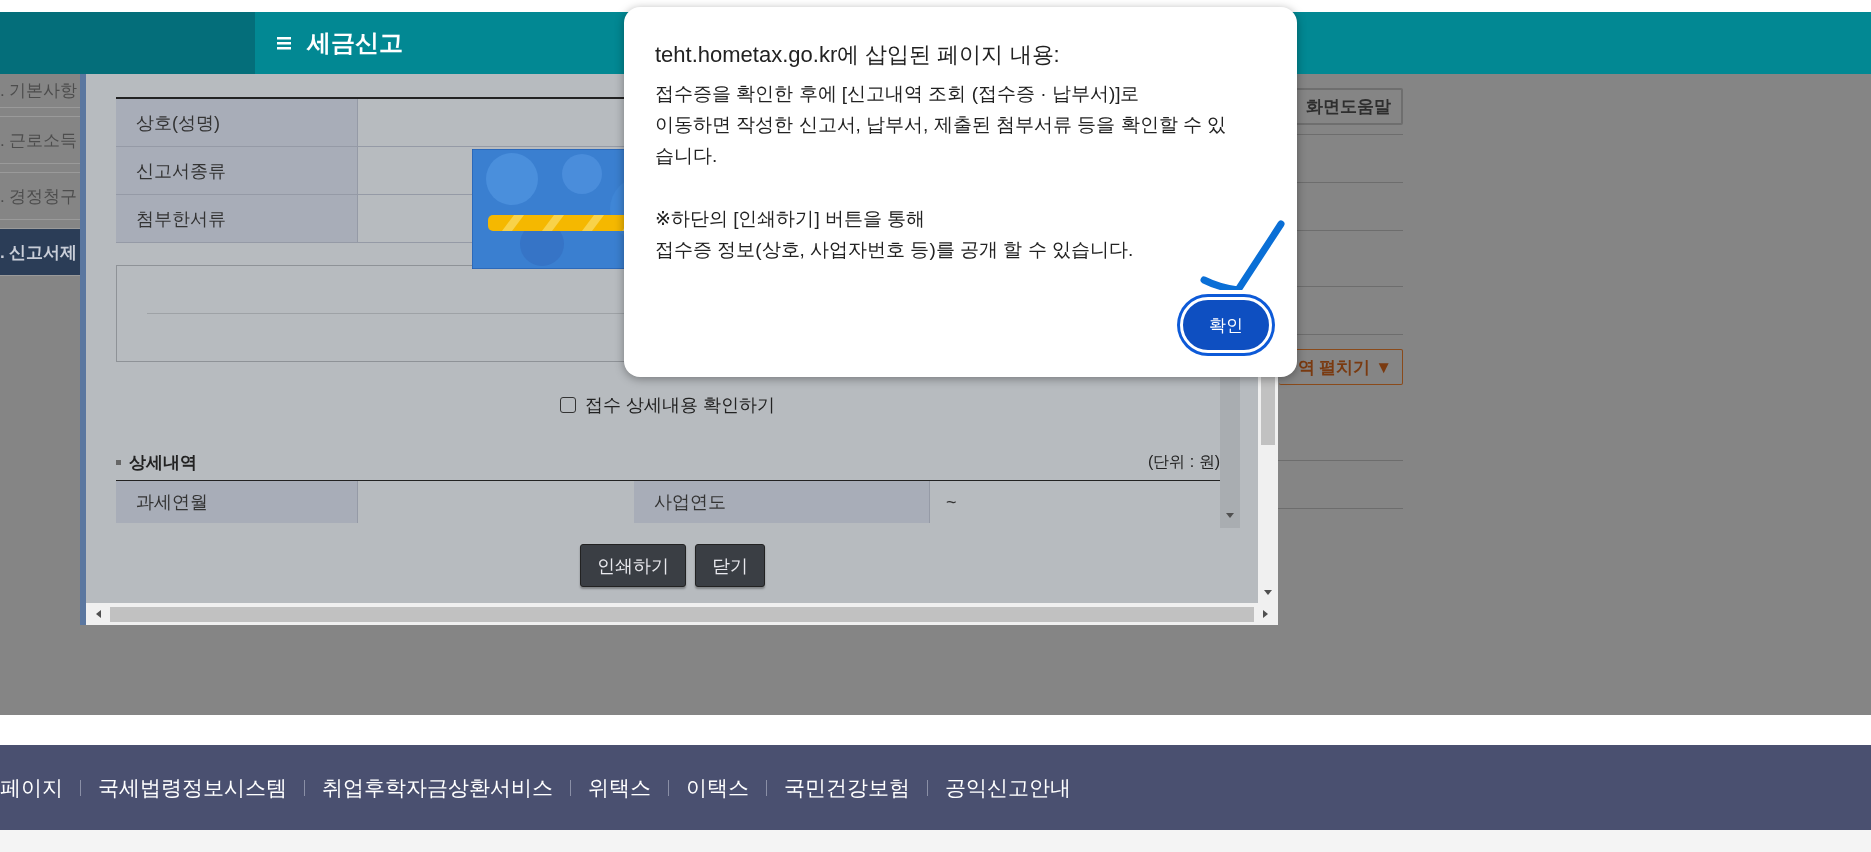  I want to click on unit-label: (단위 : 원), so click(1184, 461).